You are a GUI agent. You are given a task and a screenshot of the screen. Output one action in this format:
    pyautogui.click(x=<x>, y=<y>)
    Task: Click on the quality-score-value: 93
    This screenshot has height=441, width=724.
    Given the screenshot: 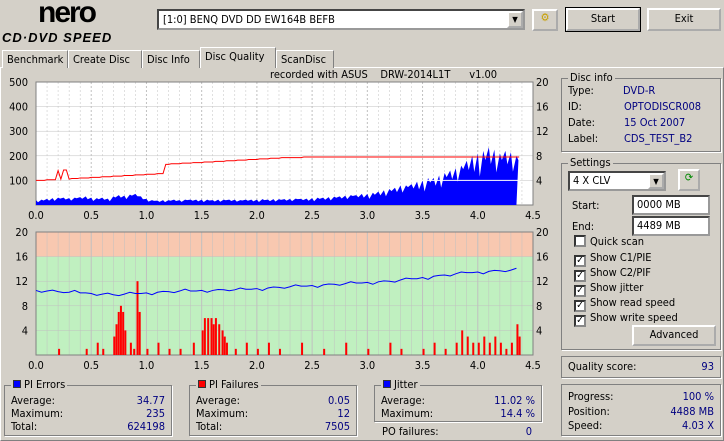 What is the action you would take?
    pyautogui.click(x=707, y=366)
    